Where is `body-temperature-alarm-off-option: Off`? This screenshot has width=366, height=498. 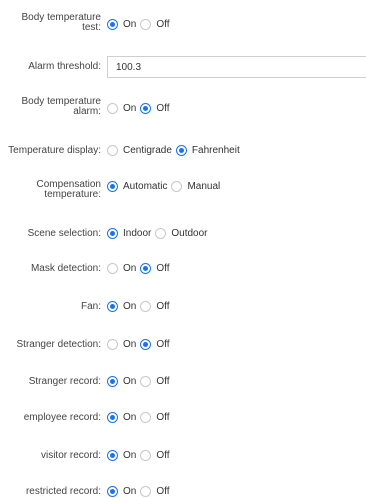 body-temperature-alarm-off-option: Off is located at coordinates (155, 108).